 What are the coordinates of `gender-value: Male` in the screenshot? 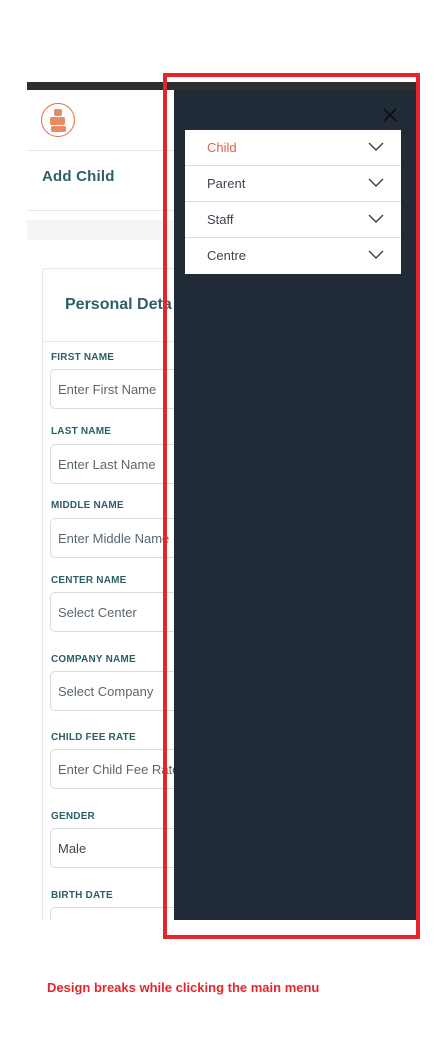 It's located at (72, 848).